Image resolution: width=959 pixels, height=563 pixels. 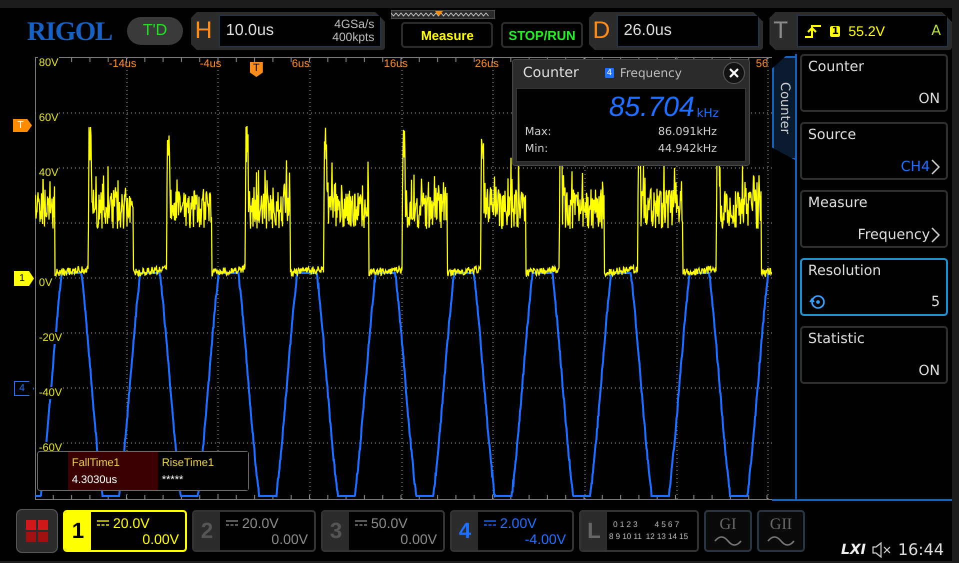 What do you see at coordinates (707, 113) in the screenshot?
I see `frequency-unit: kHz` at bounding box center [707, 113].